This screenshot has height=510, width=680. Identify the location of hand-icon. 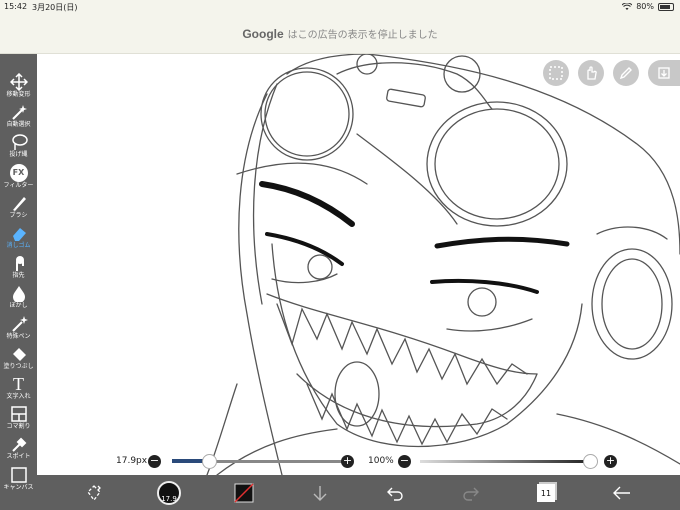
(592, 73).